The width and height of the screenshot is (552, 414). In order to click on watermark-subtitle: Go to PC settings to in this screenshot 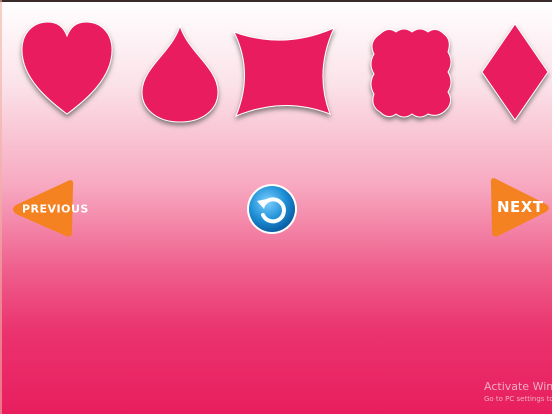, I will do `click(518, 399)`.